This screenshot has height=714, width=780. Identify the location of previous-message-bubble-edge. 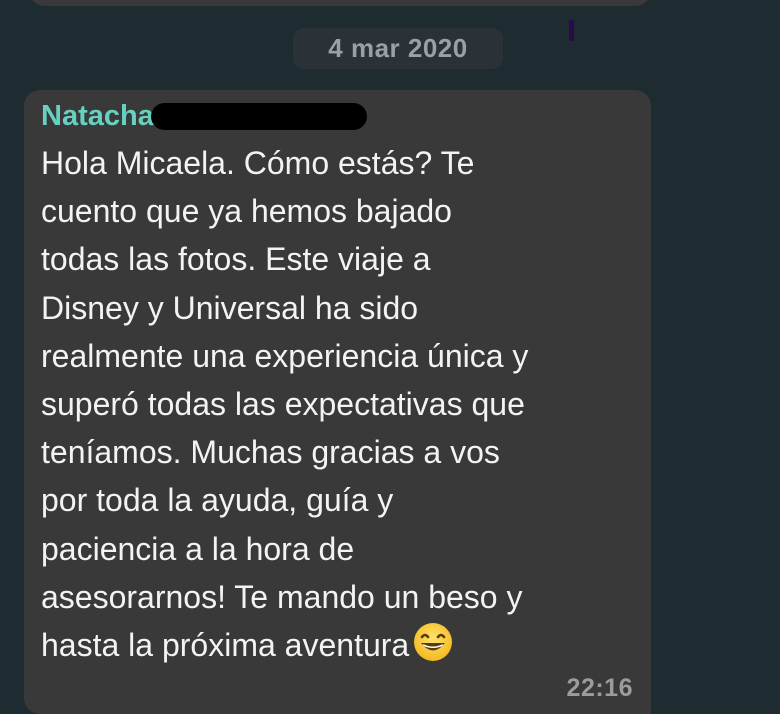
(340, 3).